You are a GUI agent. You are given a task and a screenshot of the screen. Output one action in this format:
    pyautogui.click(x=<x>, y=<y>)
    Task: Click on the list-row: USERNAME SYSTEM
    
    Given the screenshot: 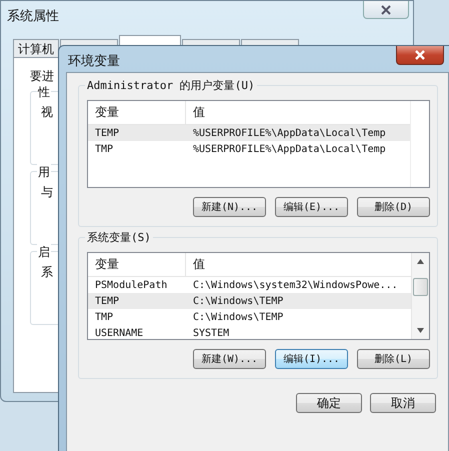 What is the action you would take?
    pyautogui.click(x=249, y=332)
    